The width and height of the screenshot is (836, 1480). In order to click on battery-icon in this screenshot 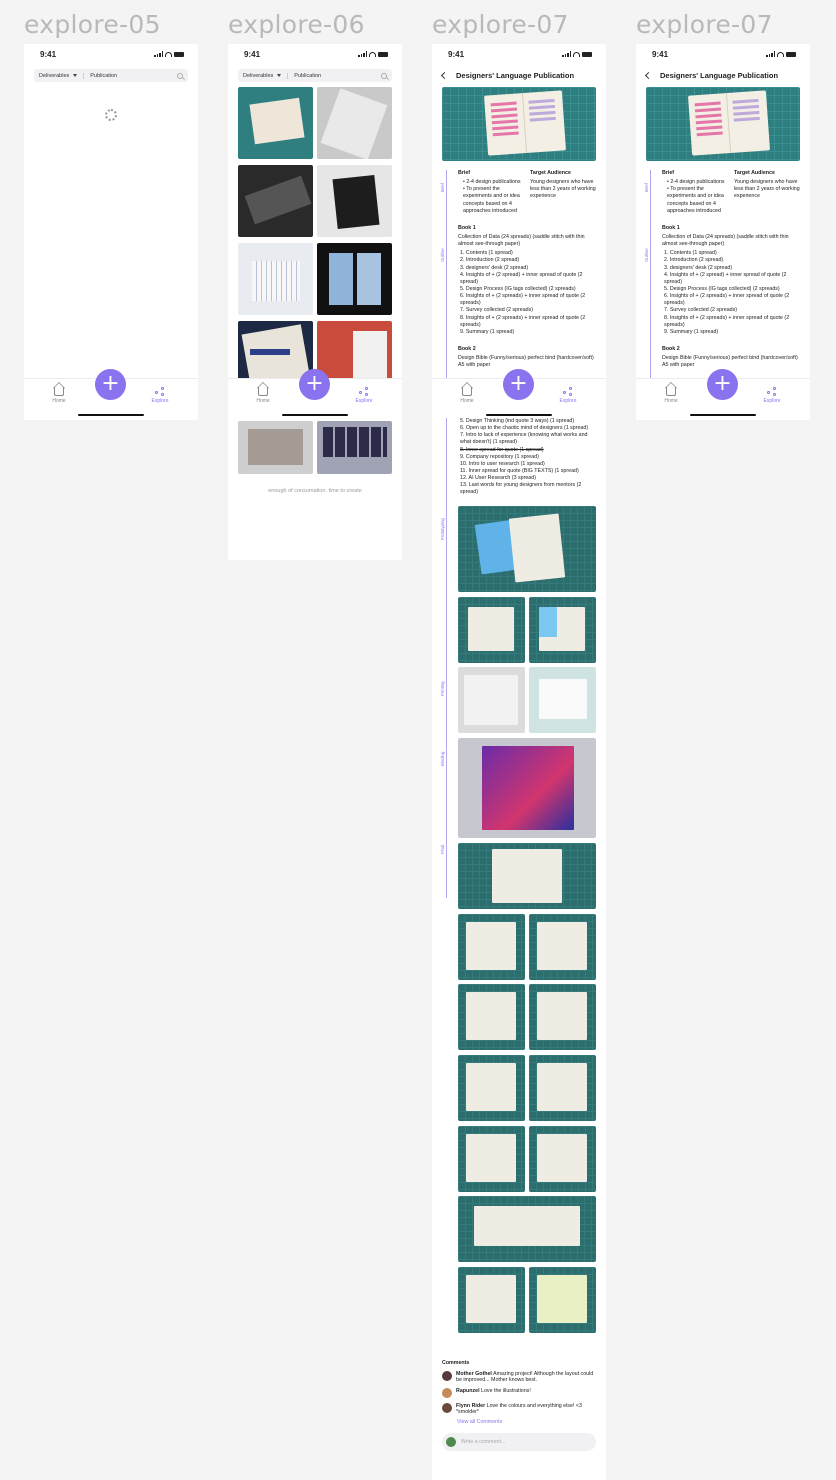, I will do `click(383, 54)`.